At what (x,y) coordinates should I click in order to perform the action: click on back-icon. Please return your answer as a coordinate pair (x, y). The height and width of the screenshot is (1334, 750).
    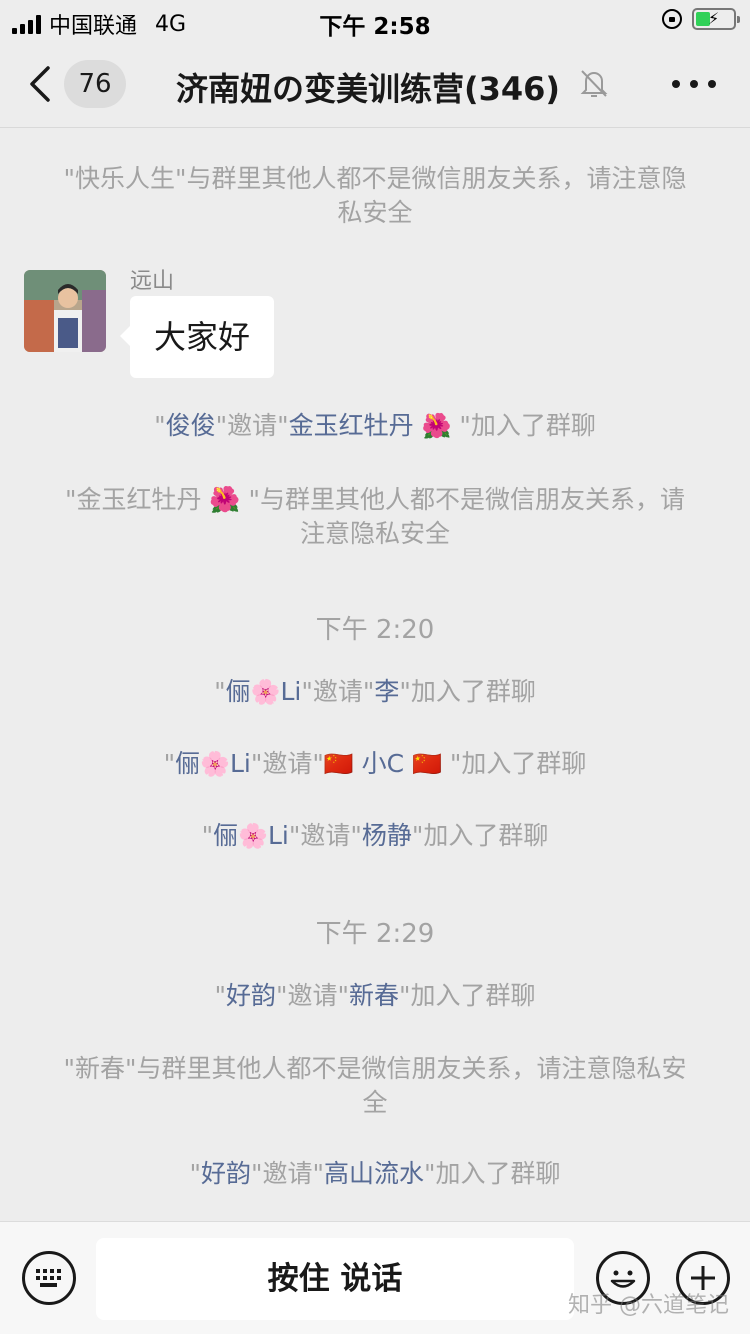
    Looking at the image, I should click on (41, 84).